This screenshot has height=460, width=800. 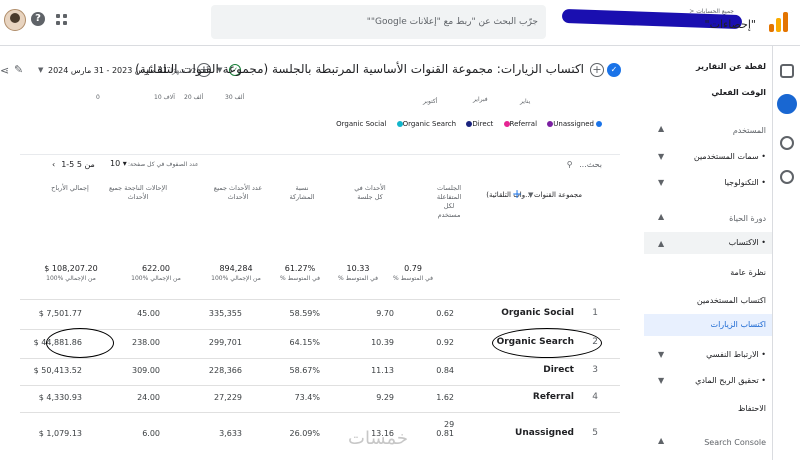 I want to click on sidebar-section-lifecycle: دورة الحياة, so click(x=747, y=218).